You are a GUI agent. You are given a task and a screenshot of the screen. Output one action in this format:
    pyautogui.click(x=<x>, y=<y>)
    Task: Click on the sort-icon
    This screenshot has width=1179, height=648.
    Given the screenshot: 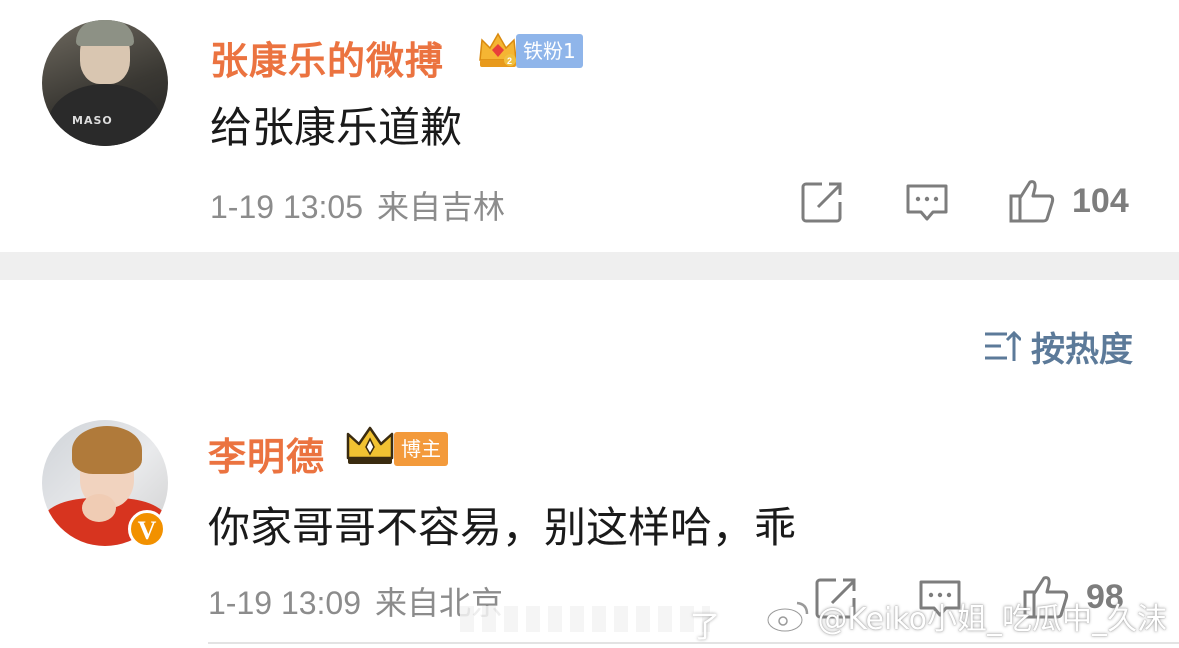 What is the action you would take?
    pyautogui.click(x=1003, y=345)
    